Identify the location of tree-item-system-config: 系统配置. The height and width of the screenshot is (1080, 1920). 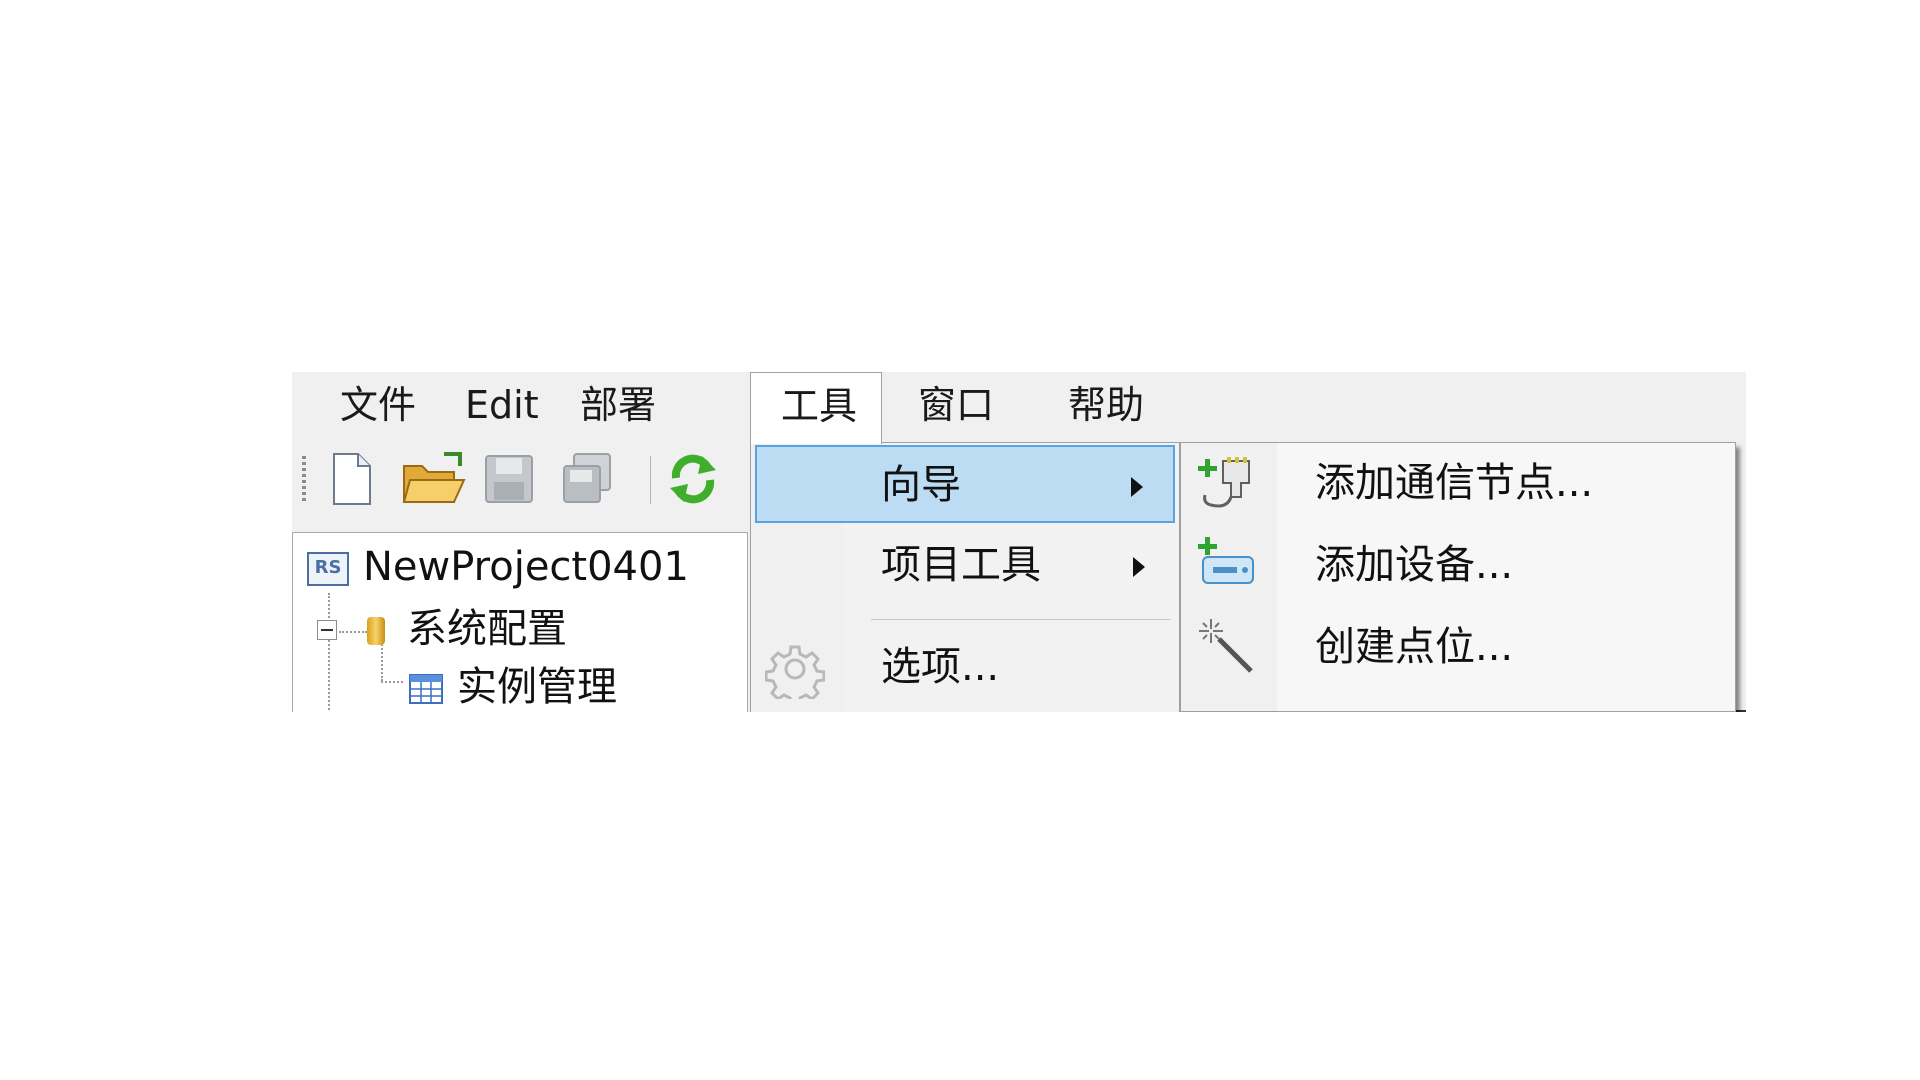
(467, 629).